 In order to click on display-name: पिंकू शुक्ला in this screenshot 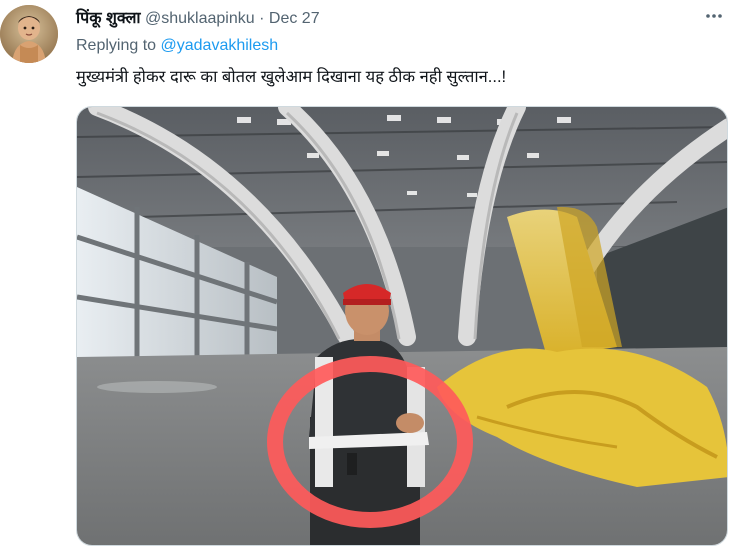, I will do `click(108, 18)`.